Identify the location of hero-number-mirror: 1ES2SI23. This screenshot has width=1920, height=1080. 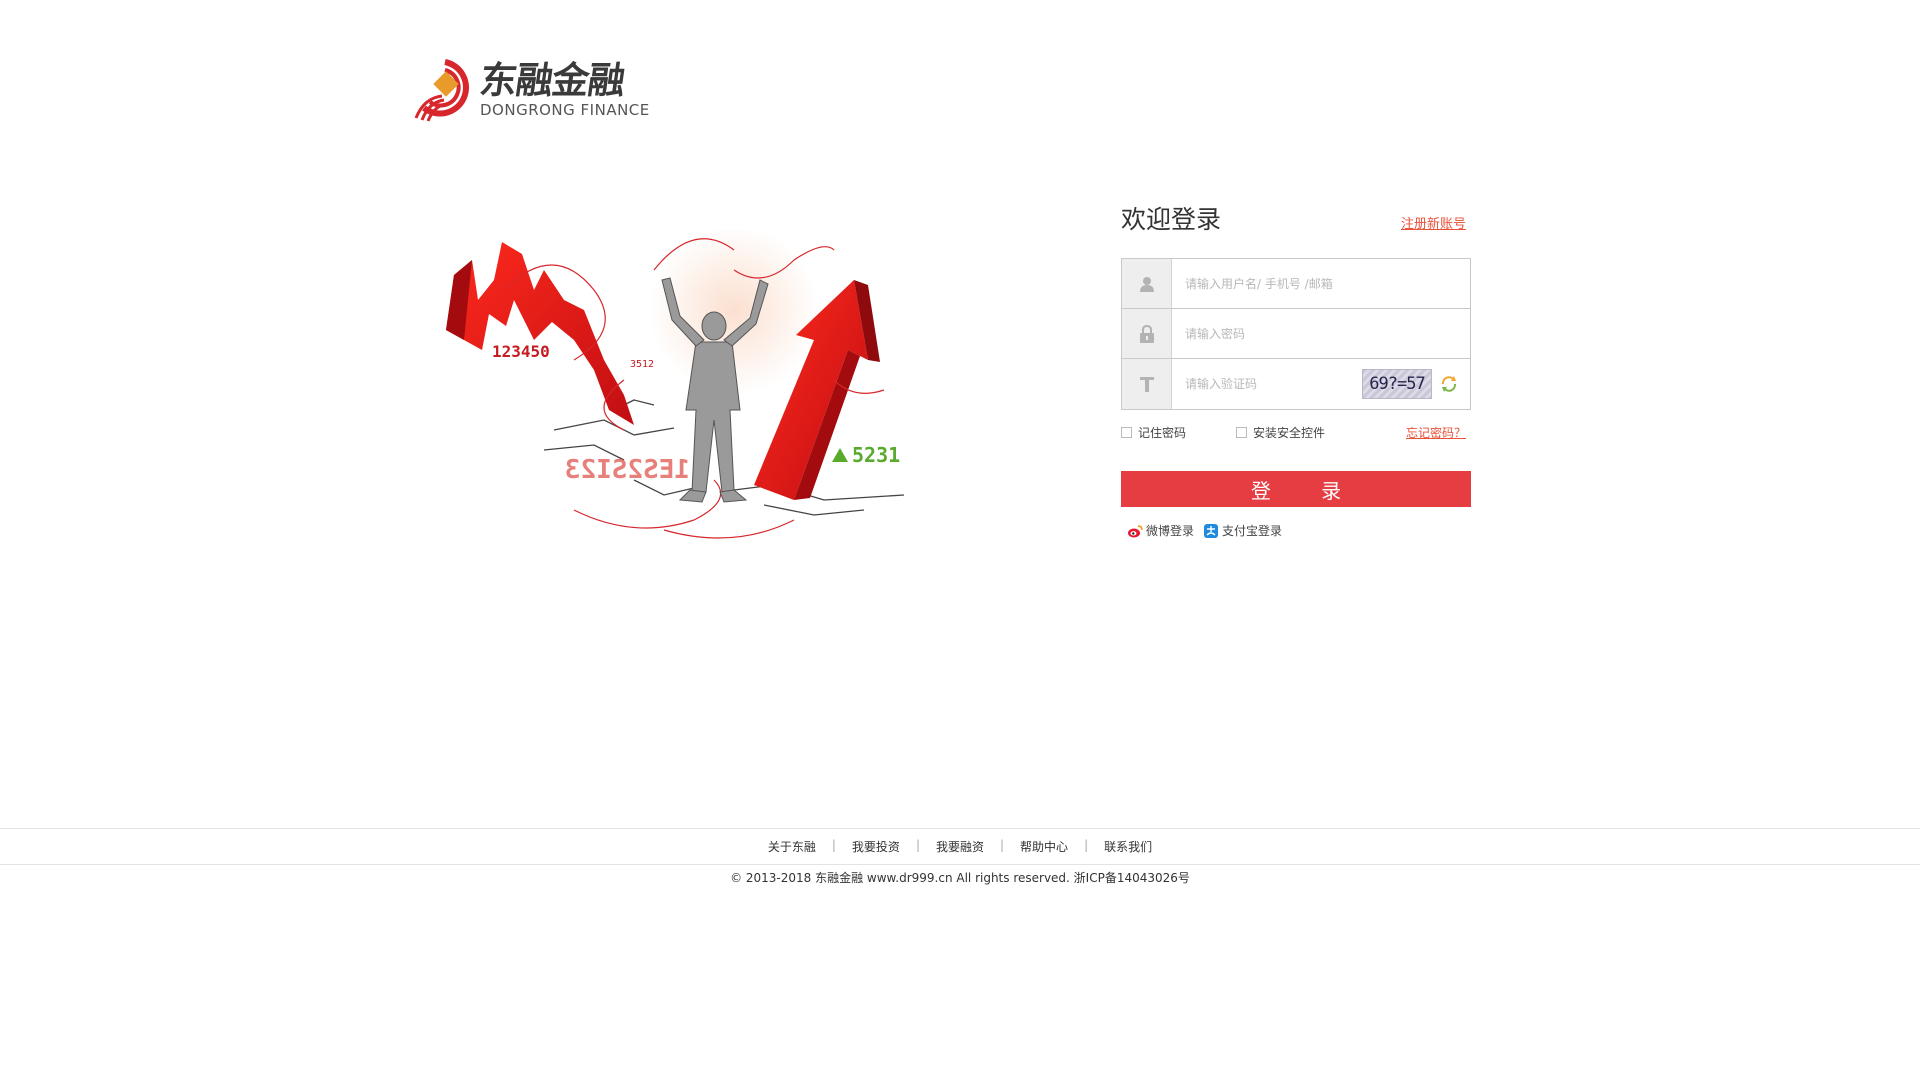
(627, 470).